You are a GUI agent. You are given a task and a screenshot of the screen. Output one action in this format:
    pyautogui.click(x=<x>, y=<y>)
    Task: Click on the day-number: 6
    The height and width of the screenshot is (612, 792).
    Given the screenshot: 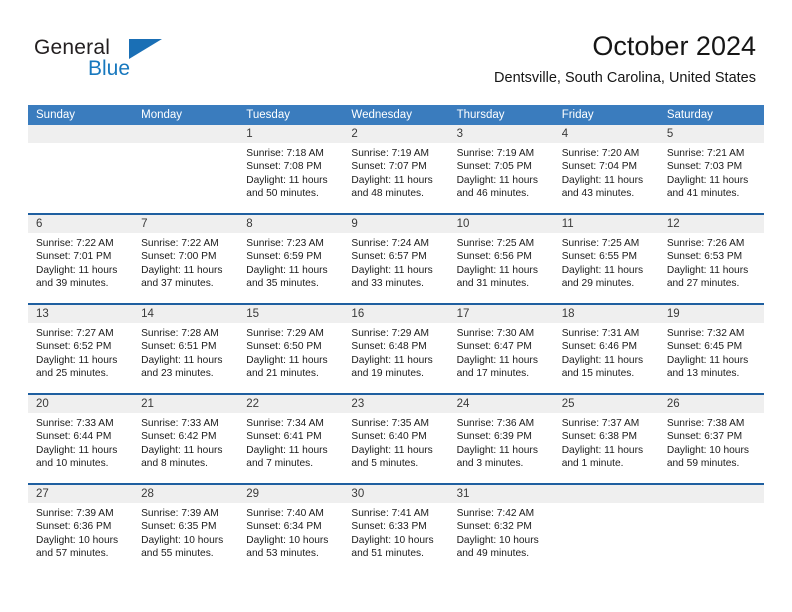 What is the action you would take?
    pyautogui.click(x=81, y=224)
    